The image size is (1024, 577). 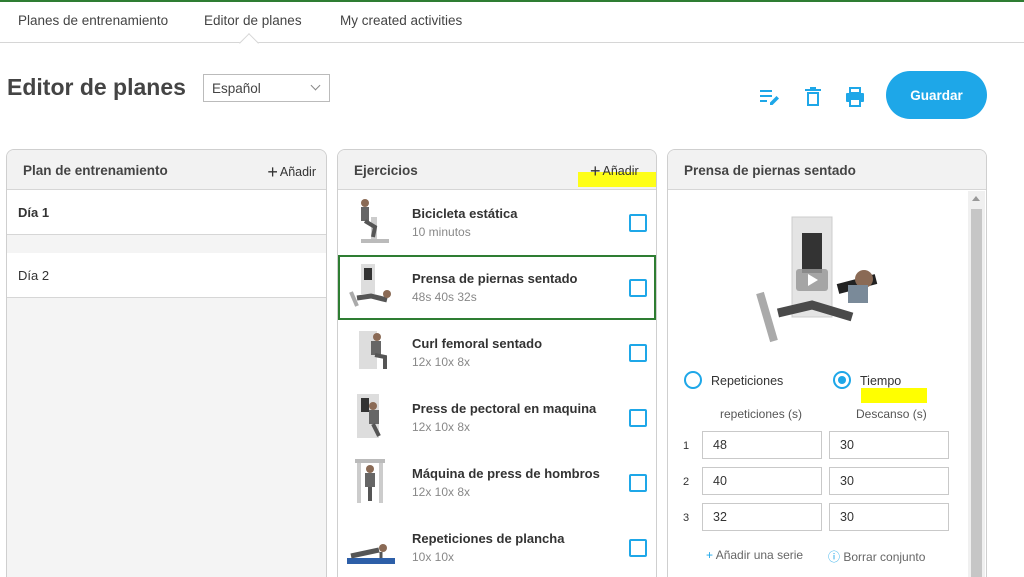 What do you see at coordinates (253, 20) in the screenshot?
I see `tab-plan-editor: Editor de planes` at bounding box center [253, 20].